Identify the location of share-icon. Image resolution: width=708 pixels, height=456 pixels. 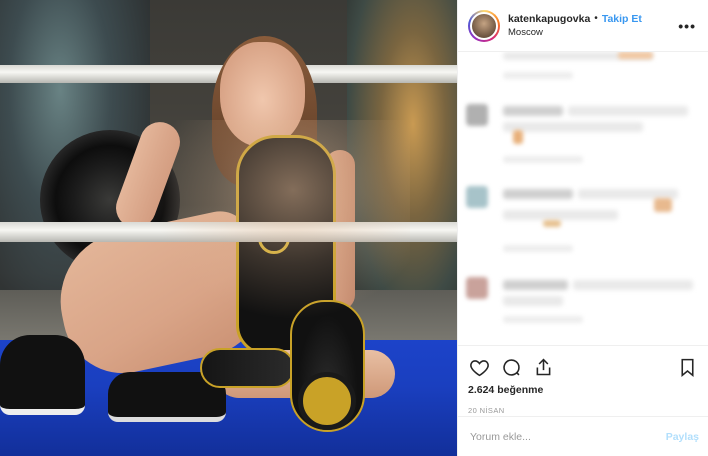
(543, 367).